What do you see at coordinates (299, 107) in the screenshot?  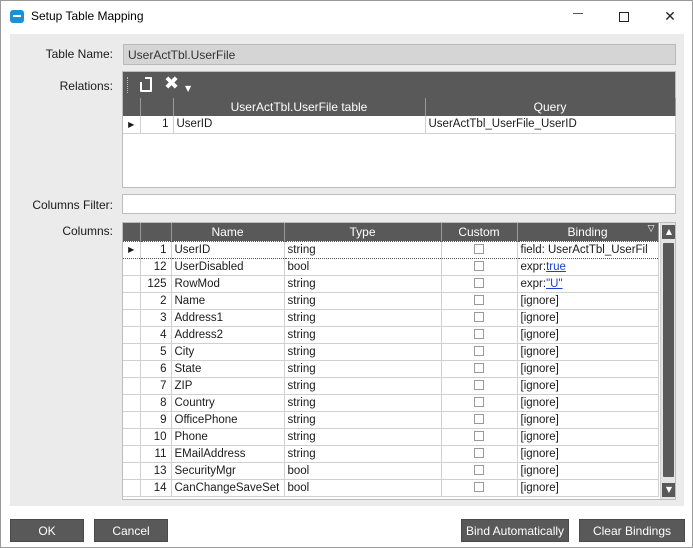 I see `column-header-table: UserActTbl.UserFile table` at bounding box center [299, 107].